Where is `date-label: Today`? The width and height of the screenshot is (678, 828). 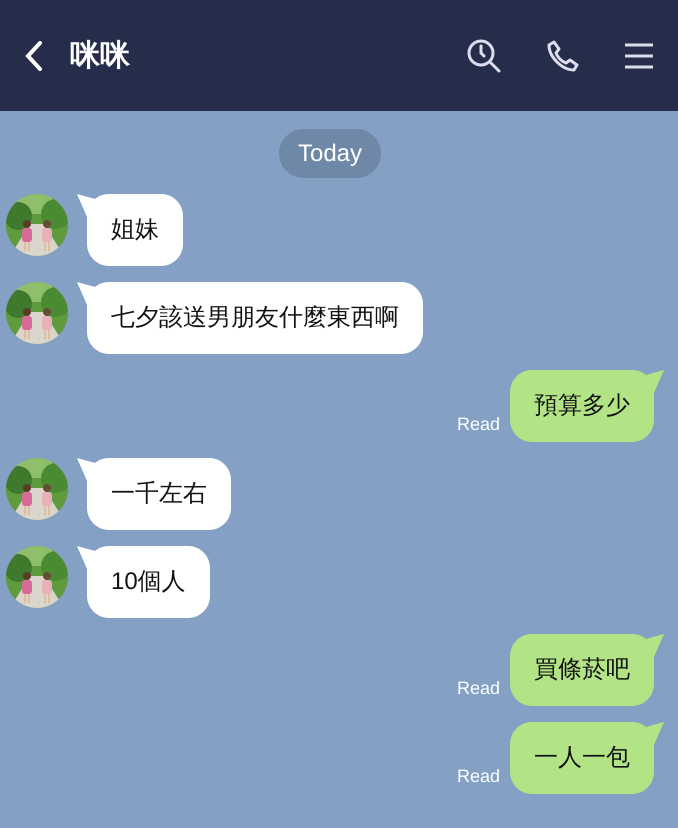 date-label: Today is located at coordinates (330, 153).